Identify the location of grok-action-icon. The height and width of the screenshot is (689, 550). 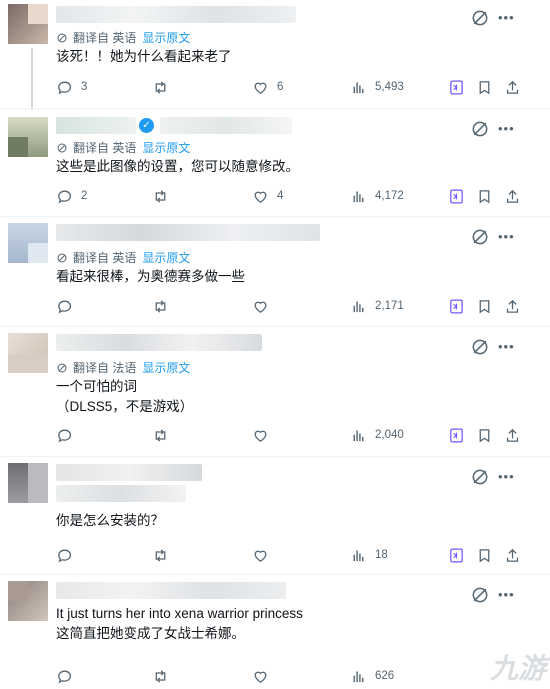
(456, 435).